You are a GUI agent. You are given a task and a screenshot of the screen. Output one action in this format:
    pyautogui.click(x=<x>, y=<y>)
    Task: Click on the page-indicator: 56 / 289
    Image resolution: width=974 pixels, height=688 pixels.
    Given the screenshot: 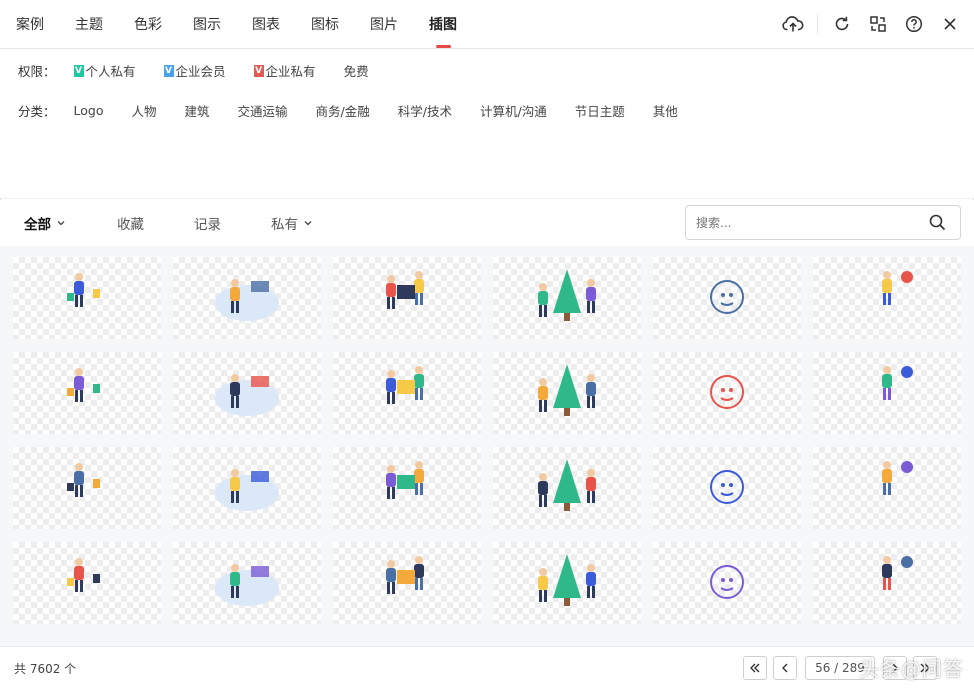 What is the action you would take?
    pyautogui.click(x=840, y=668)
    